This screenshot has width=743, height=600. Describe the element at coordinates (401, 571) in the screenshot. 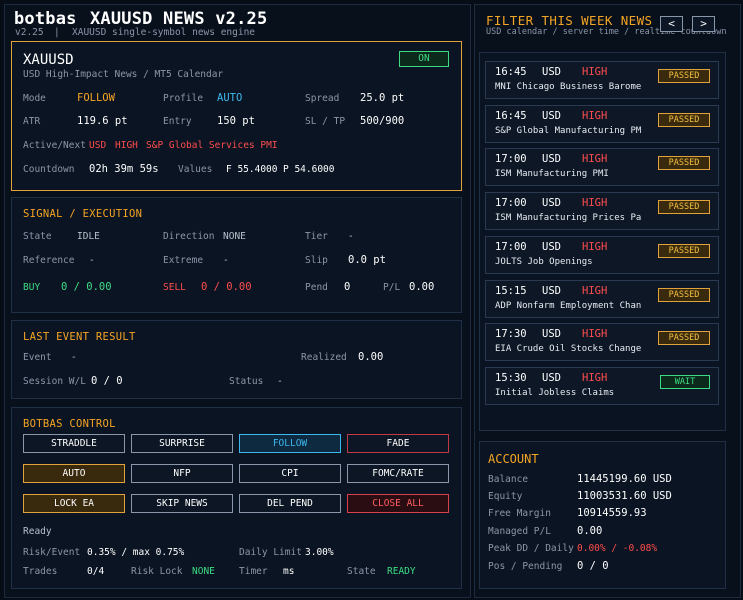

I see `state-value-control: READY` at that location.